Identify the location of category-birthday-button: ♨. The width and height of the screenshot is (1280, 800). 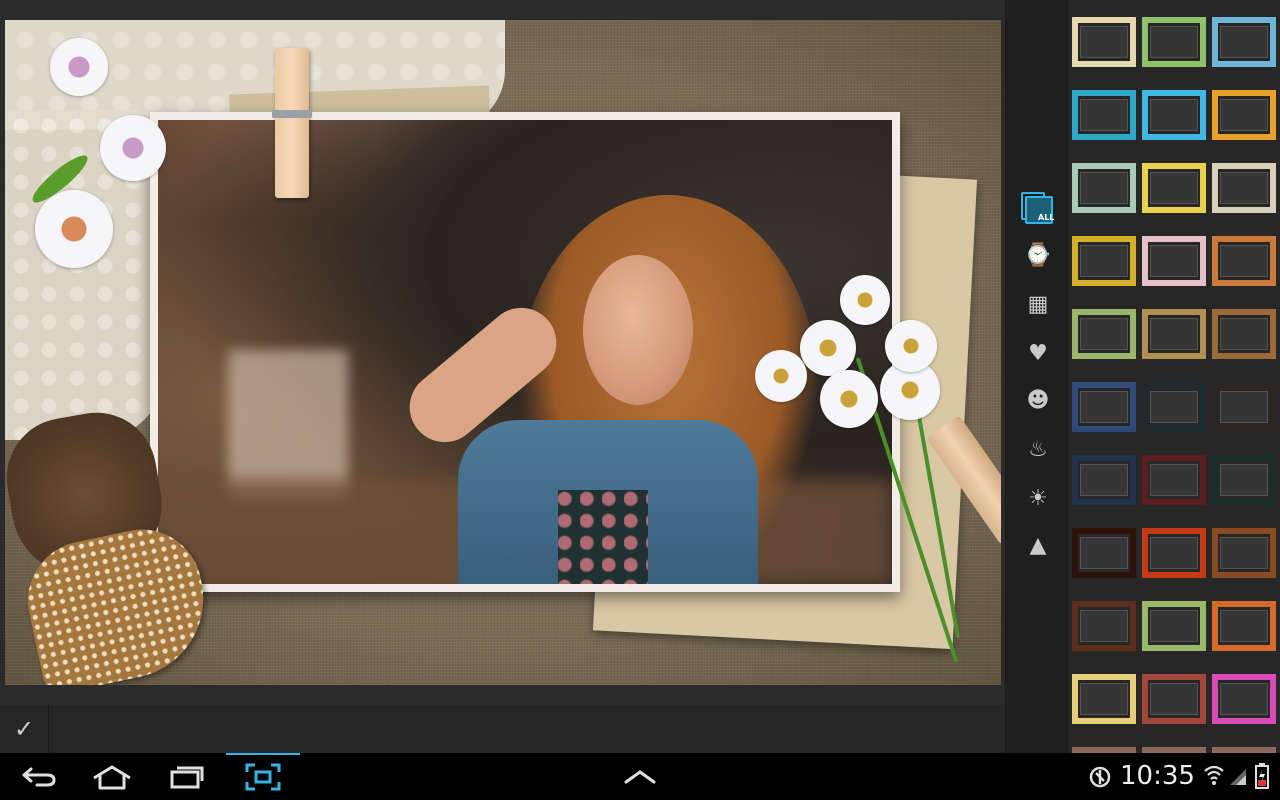
(1038, 449).